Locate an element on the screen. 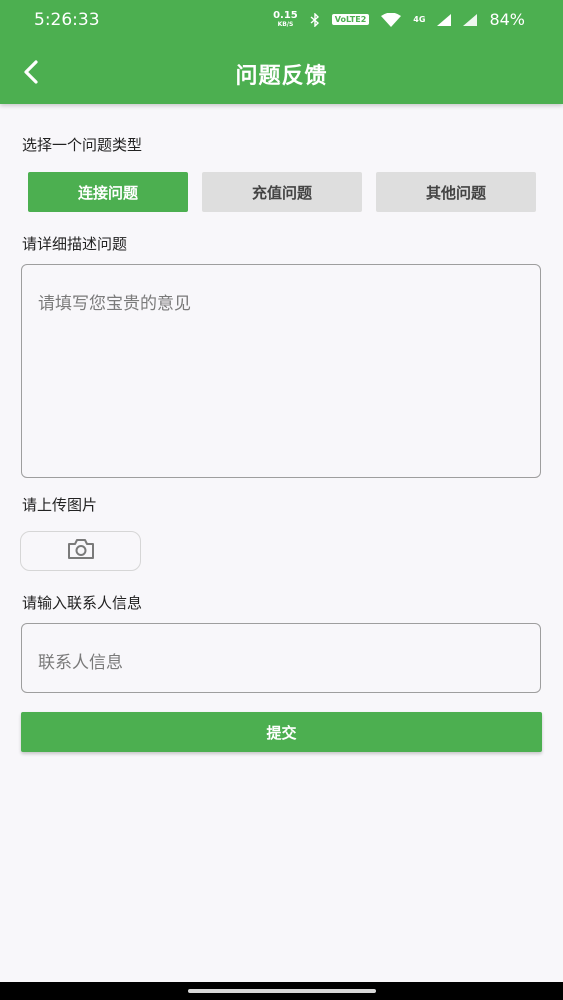 Image resolution: width=563 pixels, height=1000 pixels. contact-placeholder: 联系人信息 is located at coordinates (80, 663).